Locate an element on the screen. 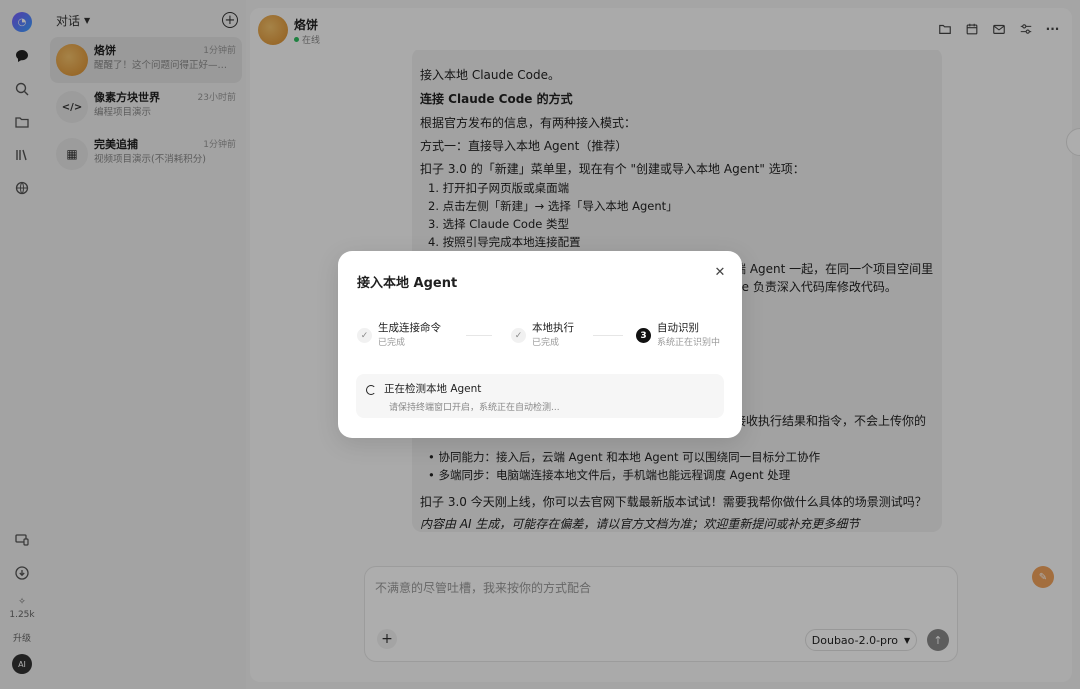 This screenshot has height=689, width=1080. loading-spinner-icon is located at coordinates (371, 390).